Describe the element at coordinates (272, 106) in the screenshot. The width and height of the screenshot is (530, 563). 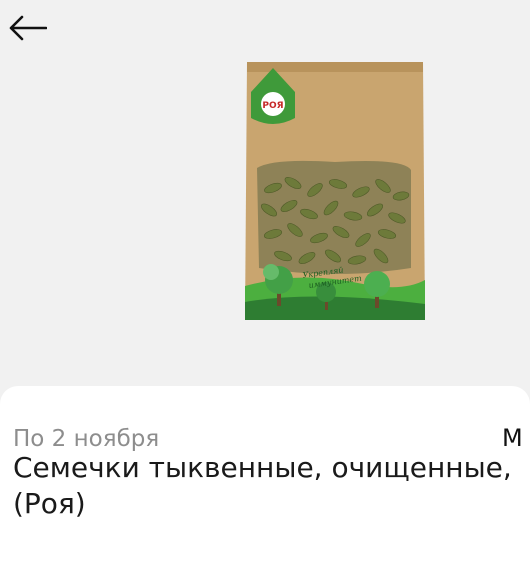
I see `svg-text: РОЯ` at that location.